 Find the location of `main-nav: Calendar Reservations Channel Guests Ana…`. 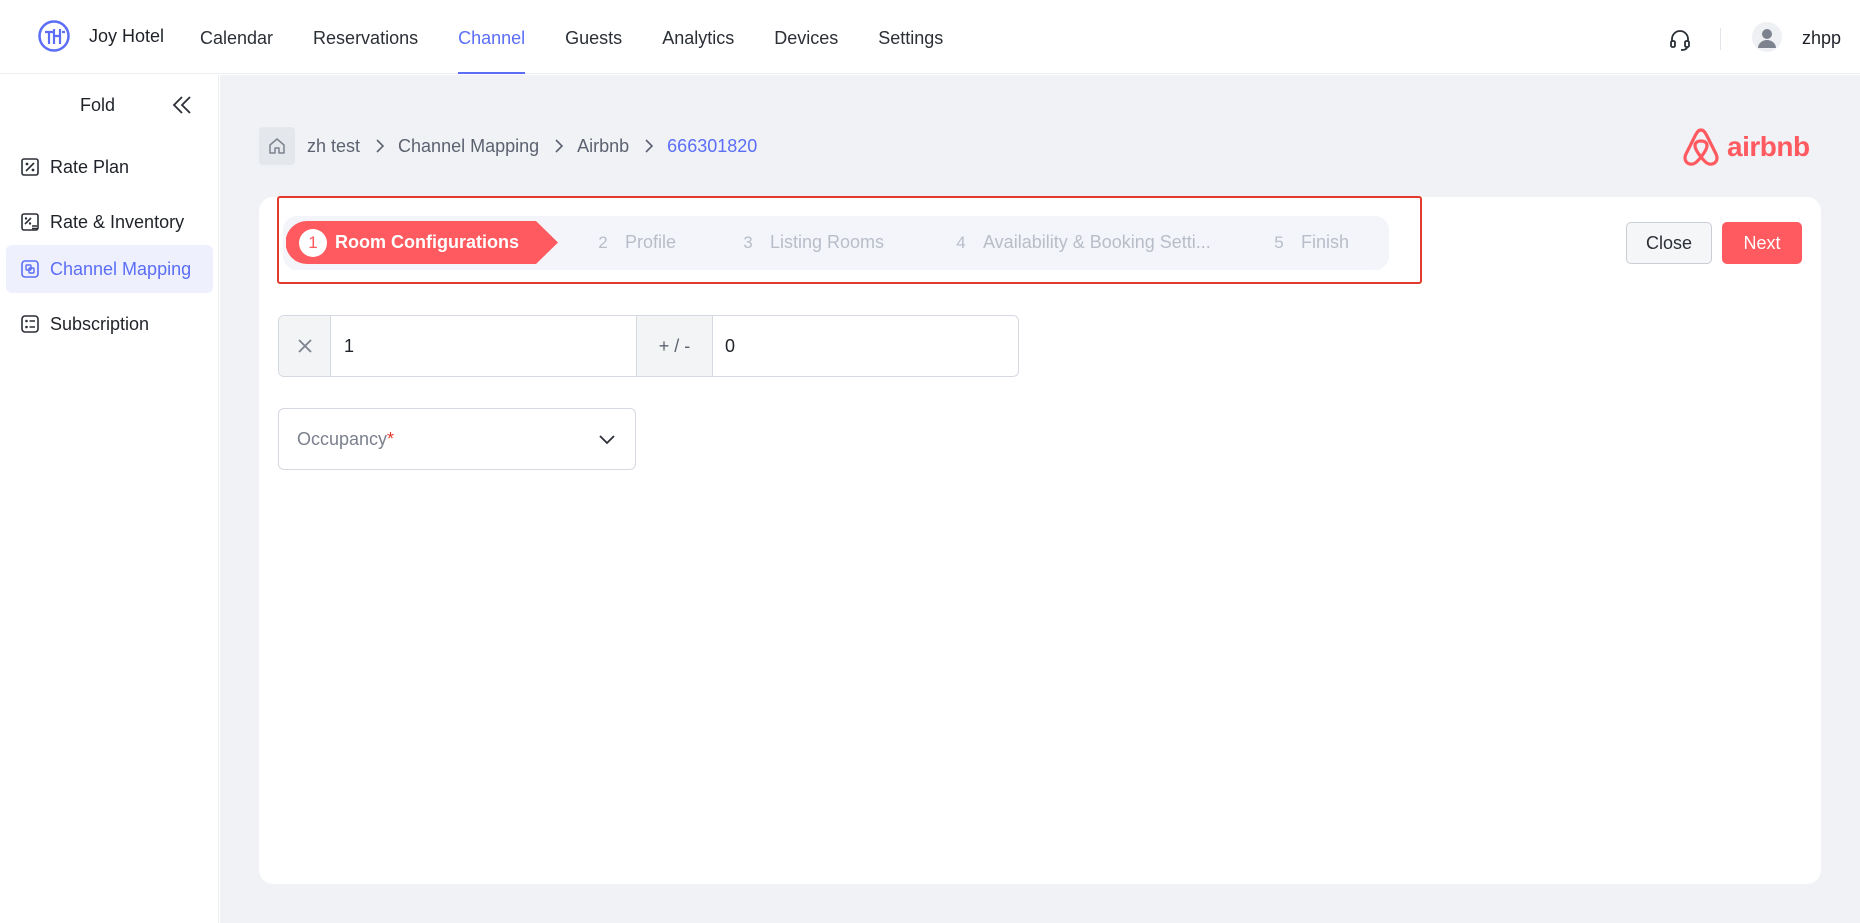

main-nav: Calendar Reservations Channel Guests Ana… is located at coordinates (591, 37).